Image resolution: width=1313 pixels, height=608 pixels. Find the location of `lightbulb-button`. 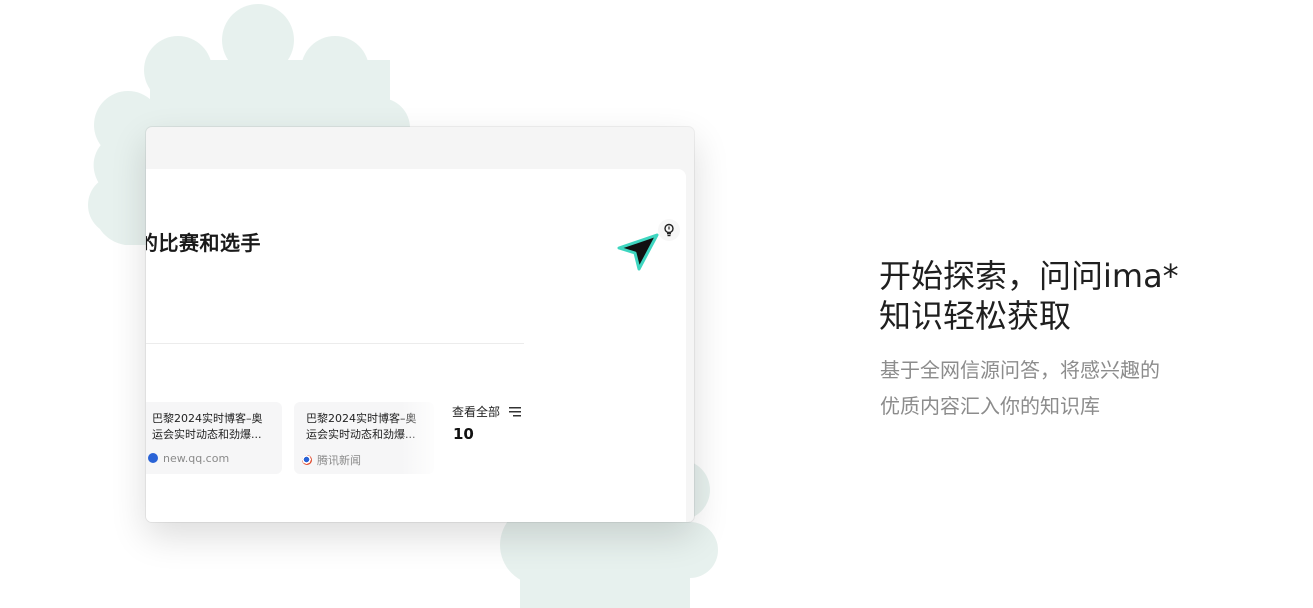

lightbulb-button is located at coordinates (669, 230).